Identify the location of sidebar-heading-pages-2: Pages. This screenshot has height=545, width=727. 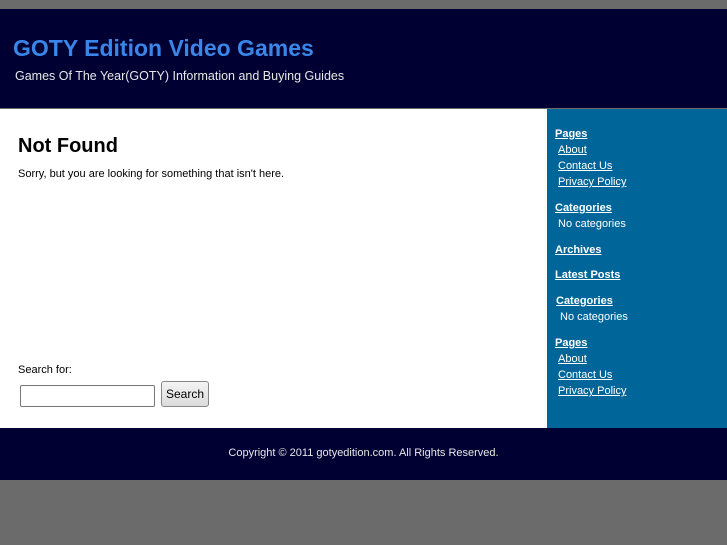
(571, 343).